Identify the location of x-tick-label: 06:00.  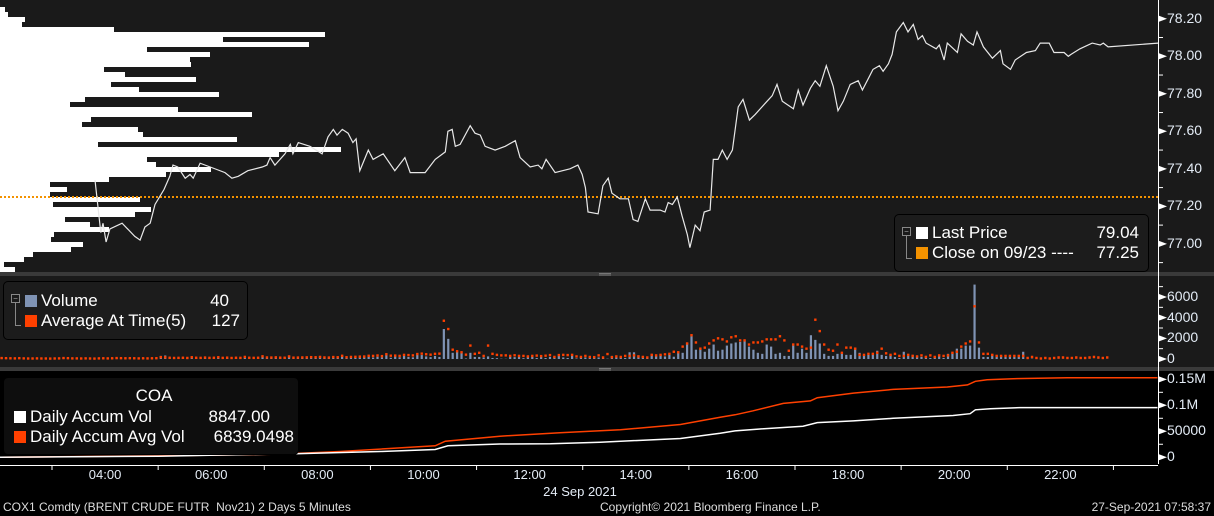
(211, 474).